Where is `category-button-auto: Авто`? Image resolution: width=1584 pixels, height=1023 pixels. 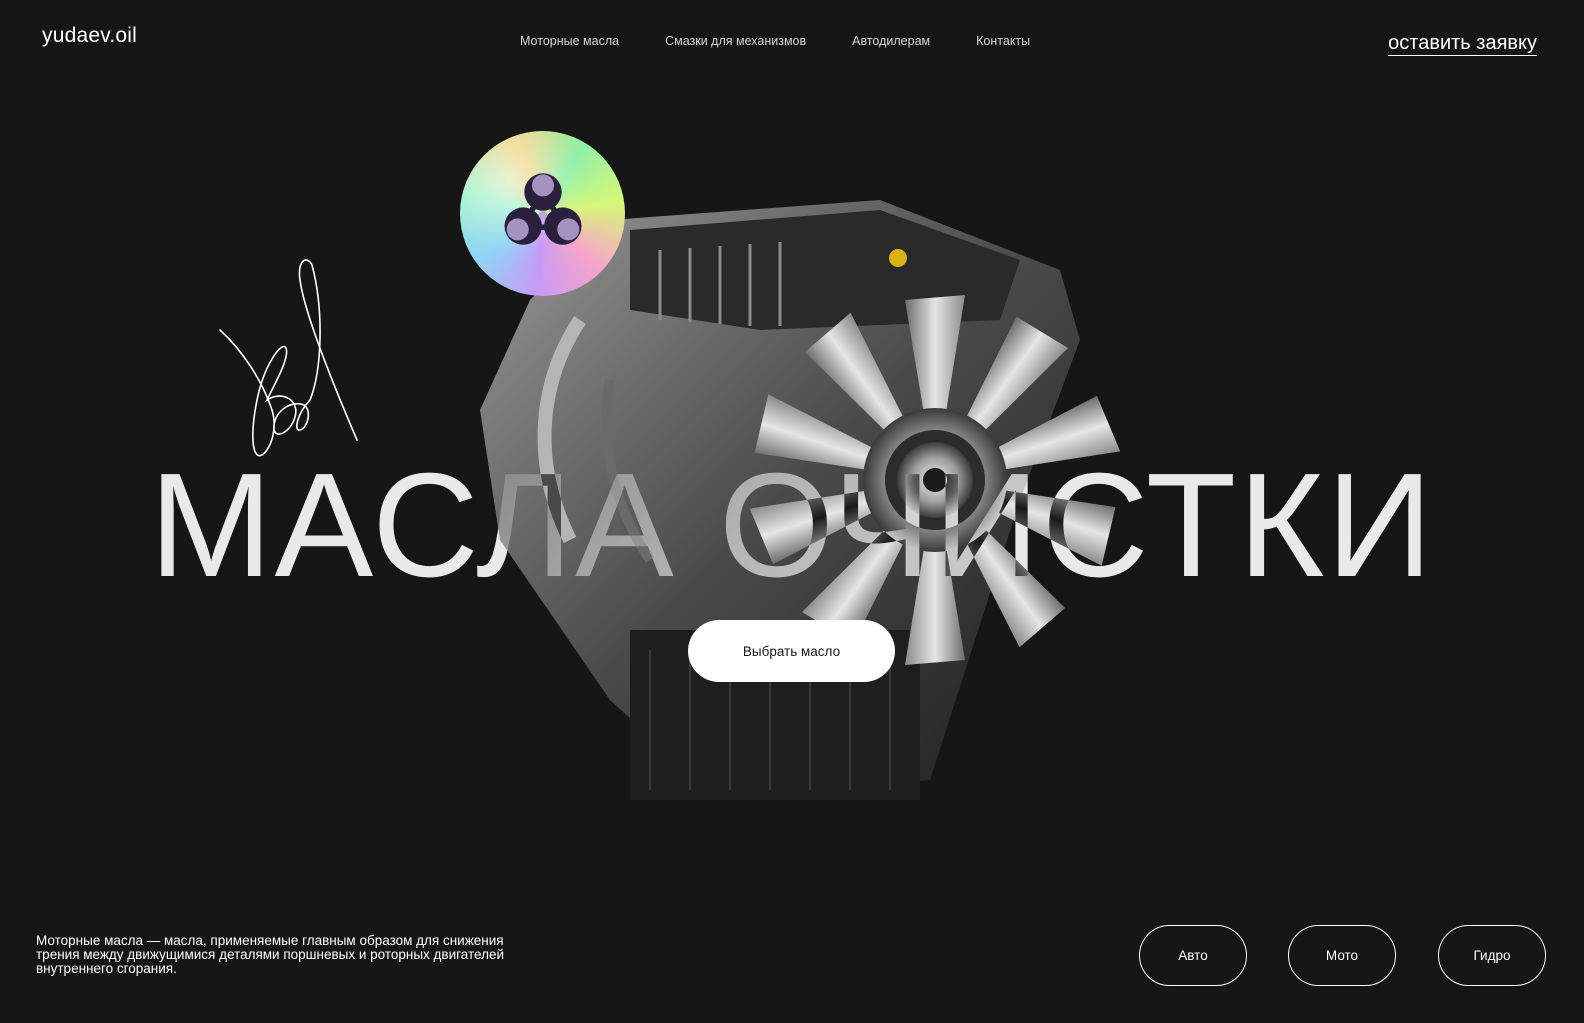
category-button-auto: Авто is located at coordinates (1193, 955).